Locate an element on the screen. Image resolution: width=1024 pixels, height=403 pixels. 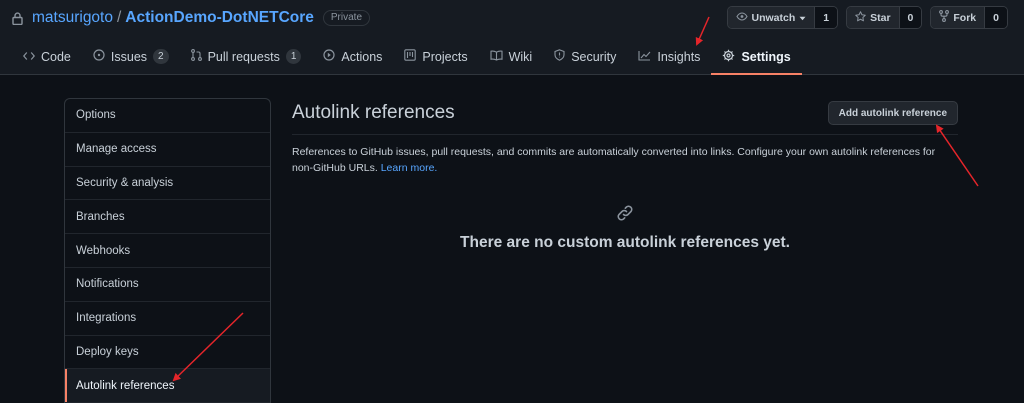
gear-icon is located at coordinates (728, 57).